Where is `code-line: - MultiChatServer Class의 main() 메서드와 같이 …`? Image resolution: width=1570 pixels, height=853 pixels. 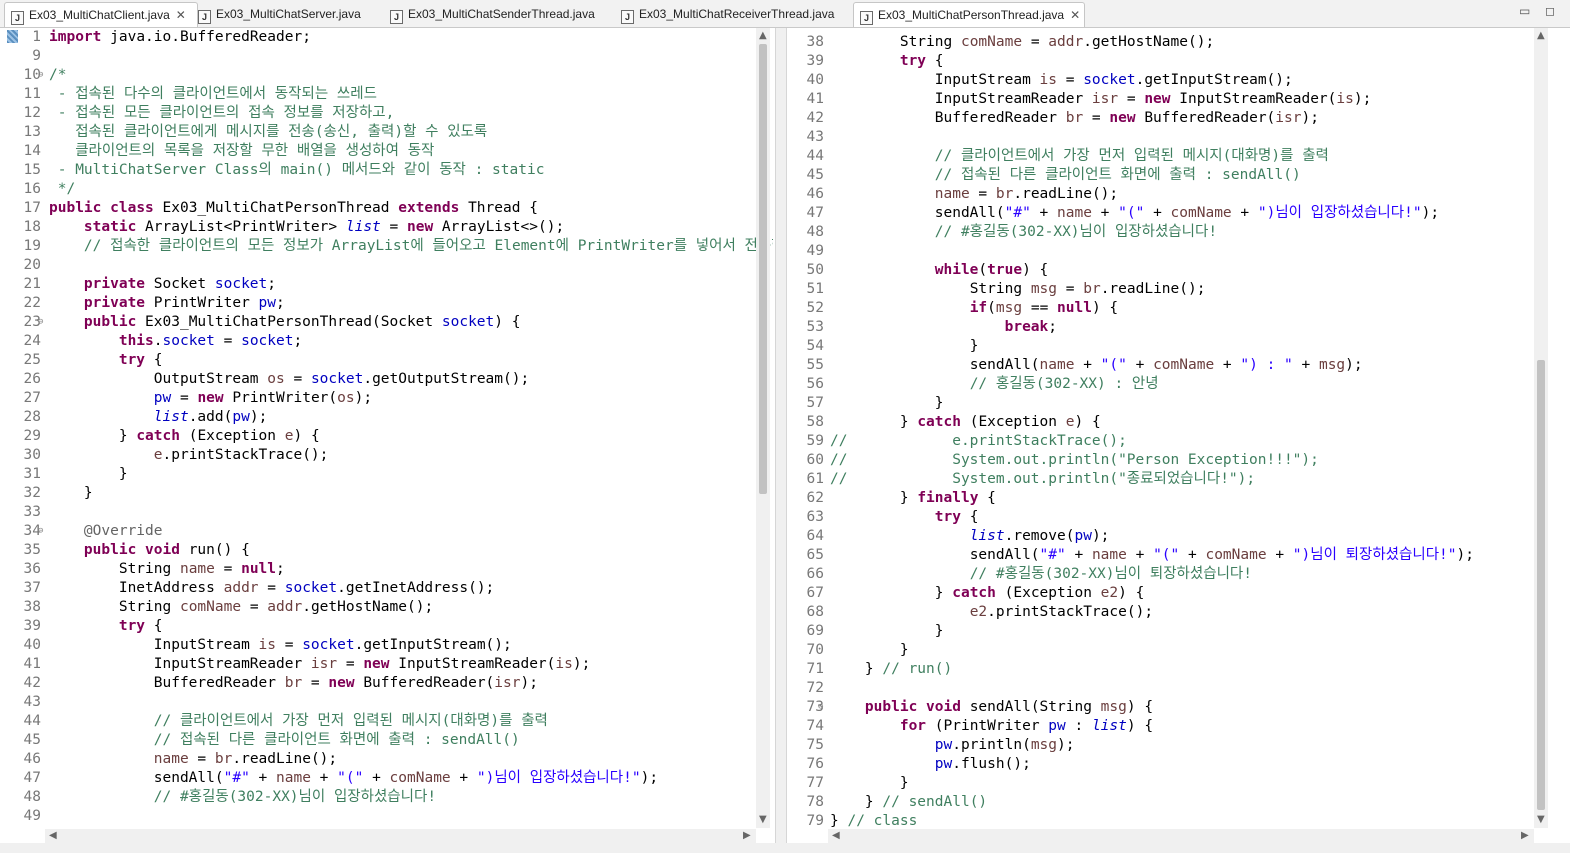 code-line: - MultiChatServer Class의 main() 메서드와 같이 … is located at coordinates (297, 170).